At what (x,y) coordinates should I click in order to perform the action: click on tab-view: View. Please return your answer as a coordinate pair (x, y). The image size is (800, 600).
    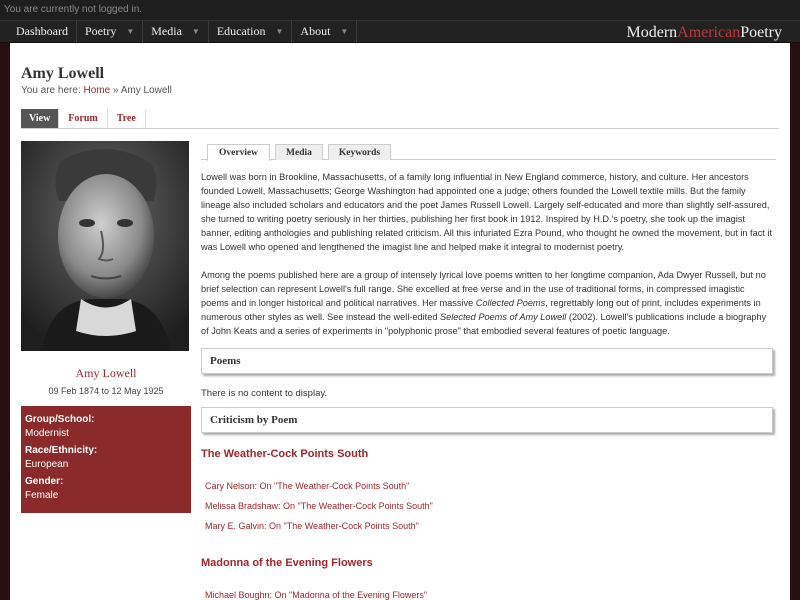
    Looking at the image, I should click on (40, 118).